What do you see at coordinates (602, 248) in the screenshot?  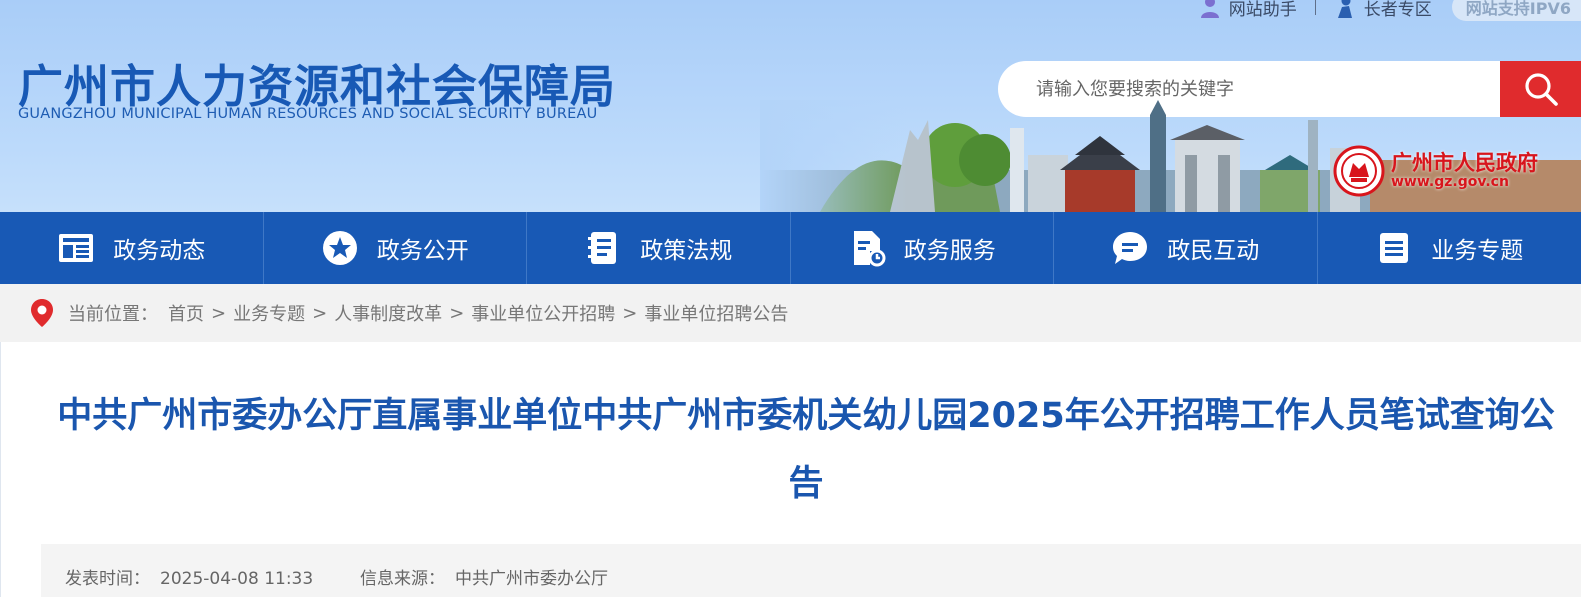 I see `book-icon` at bounding box center [602, 248].